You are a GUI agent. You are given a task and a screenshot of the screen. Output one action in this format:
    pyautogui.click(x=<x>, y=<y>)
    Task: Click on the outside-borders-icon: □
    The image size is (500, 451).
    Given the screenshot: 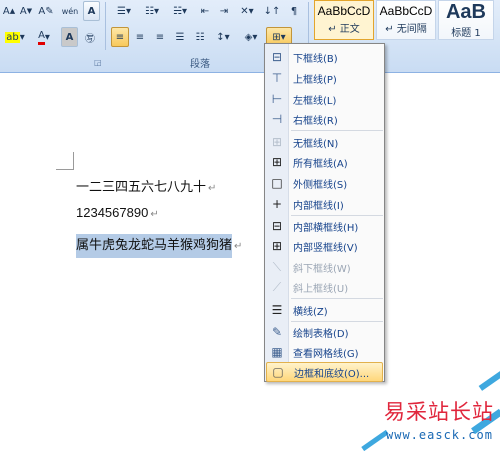 What is the action you would take?
    pyautogui.click(x=277, y=183)
    